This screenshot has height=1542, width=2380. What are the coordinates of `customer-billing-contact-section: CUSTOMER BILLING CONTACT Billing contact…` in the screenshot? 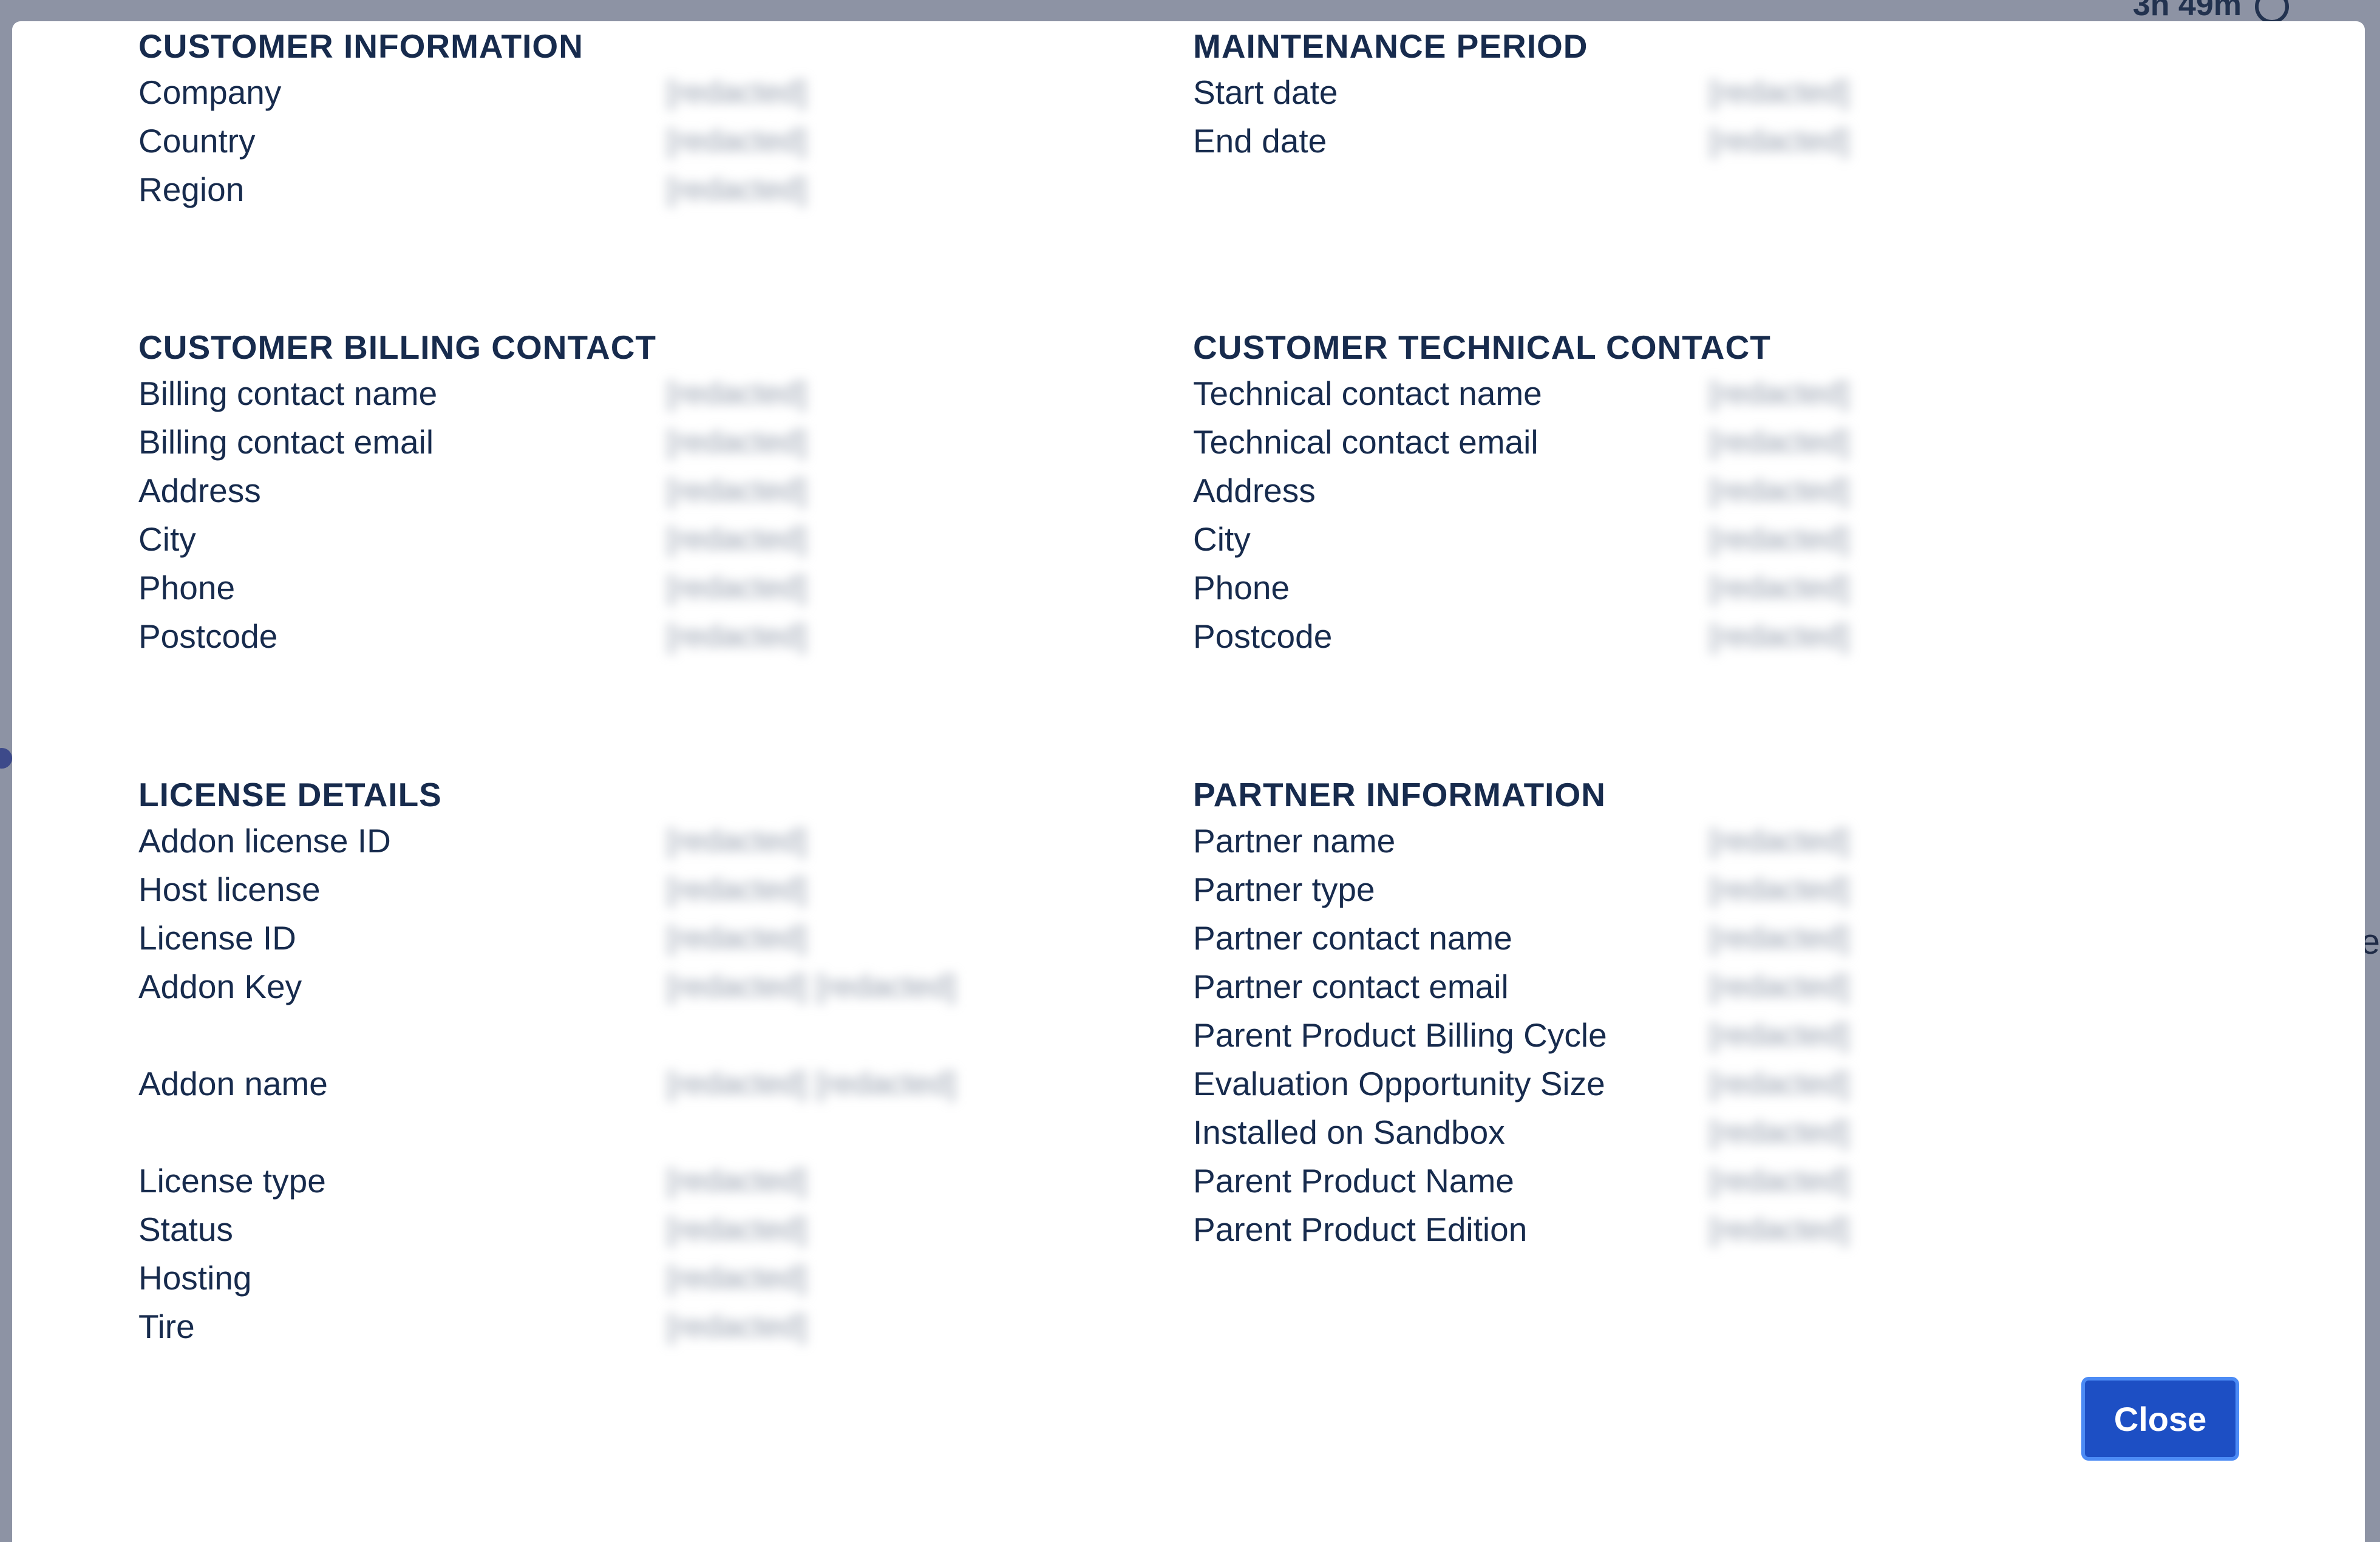 It's located at (654, 493).